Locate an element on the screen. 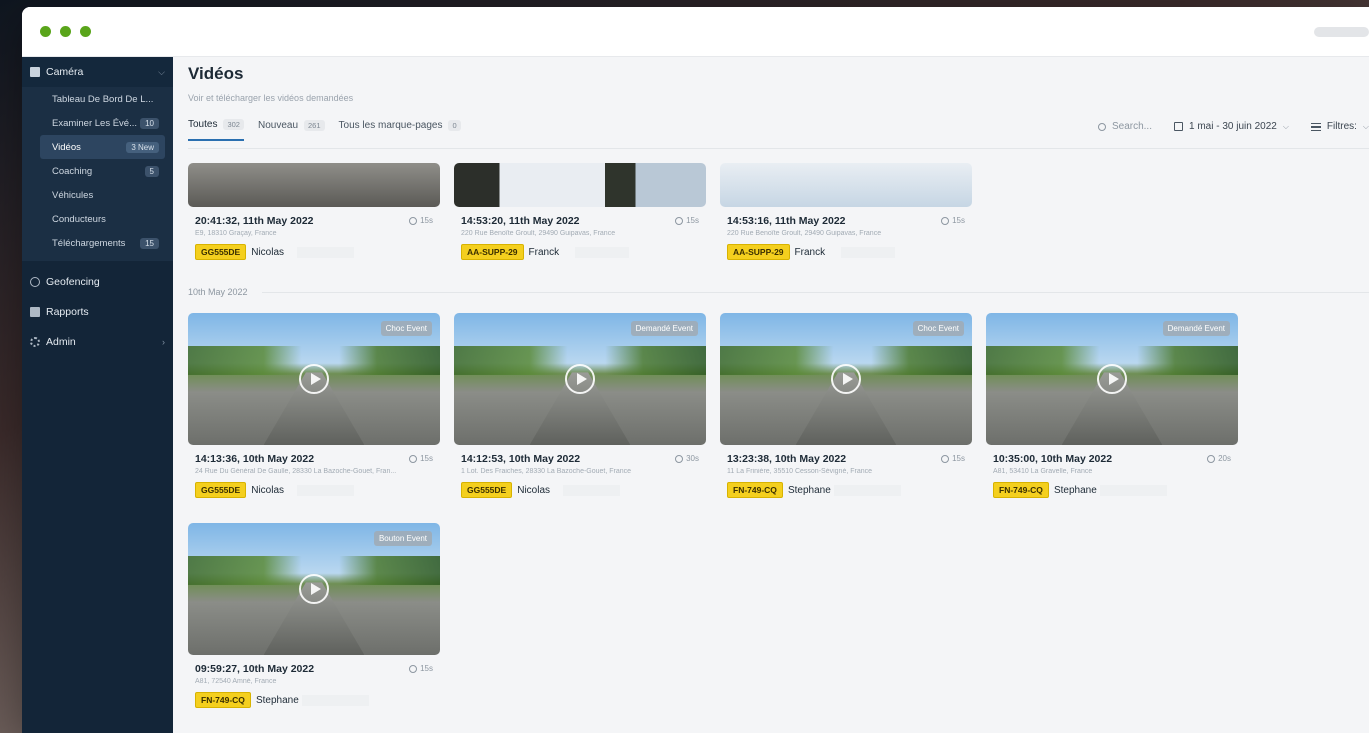  new-badge: 3 New is located at coordinates (142, 147).